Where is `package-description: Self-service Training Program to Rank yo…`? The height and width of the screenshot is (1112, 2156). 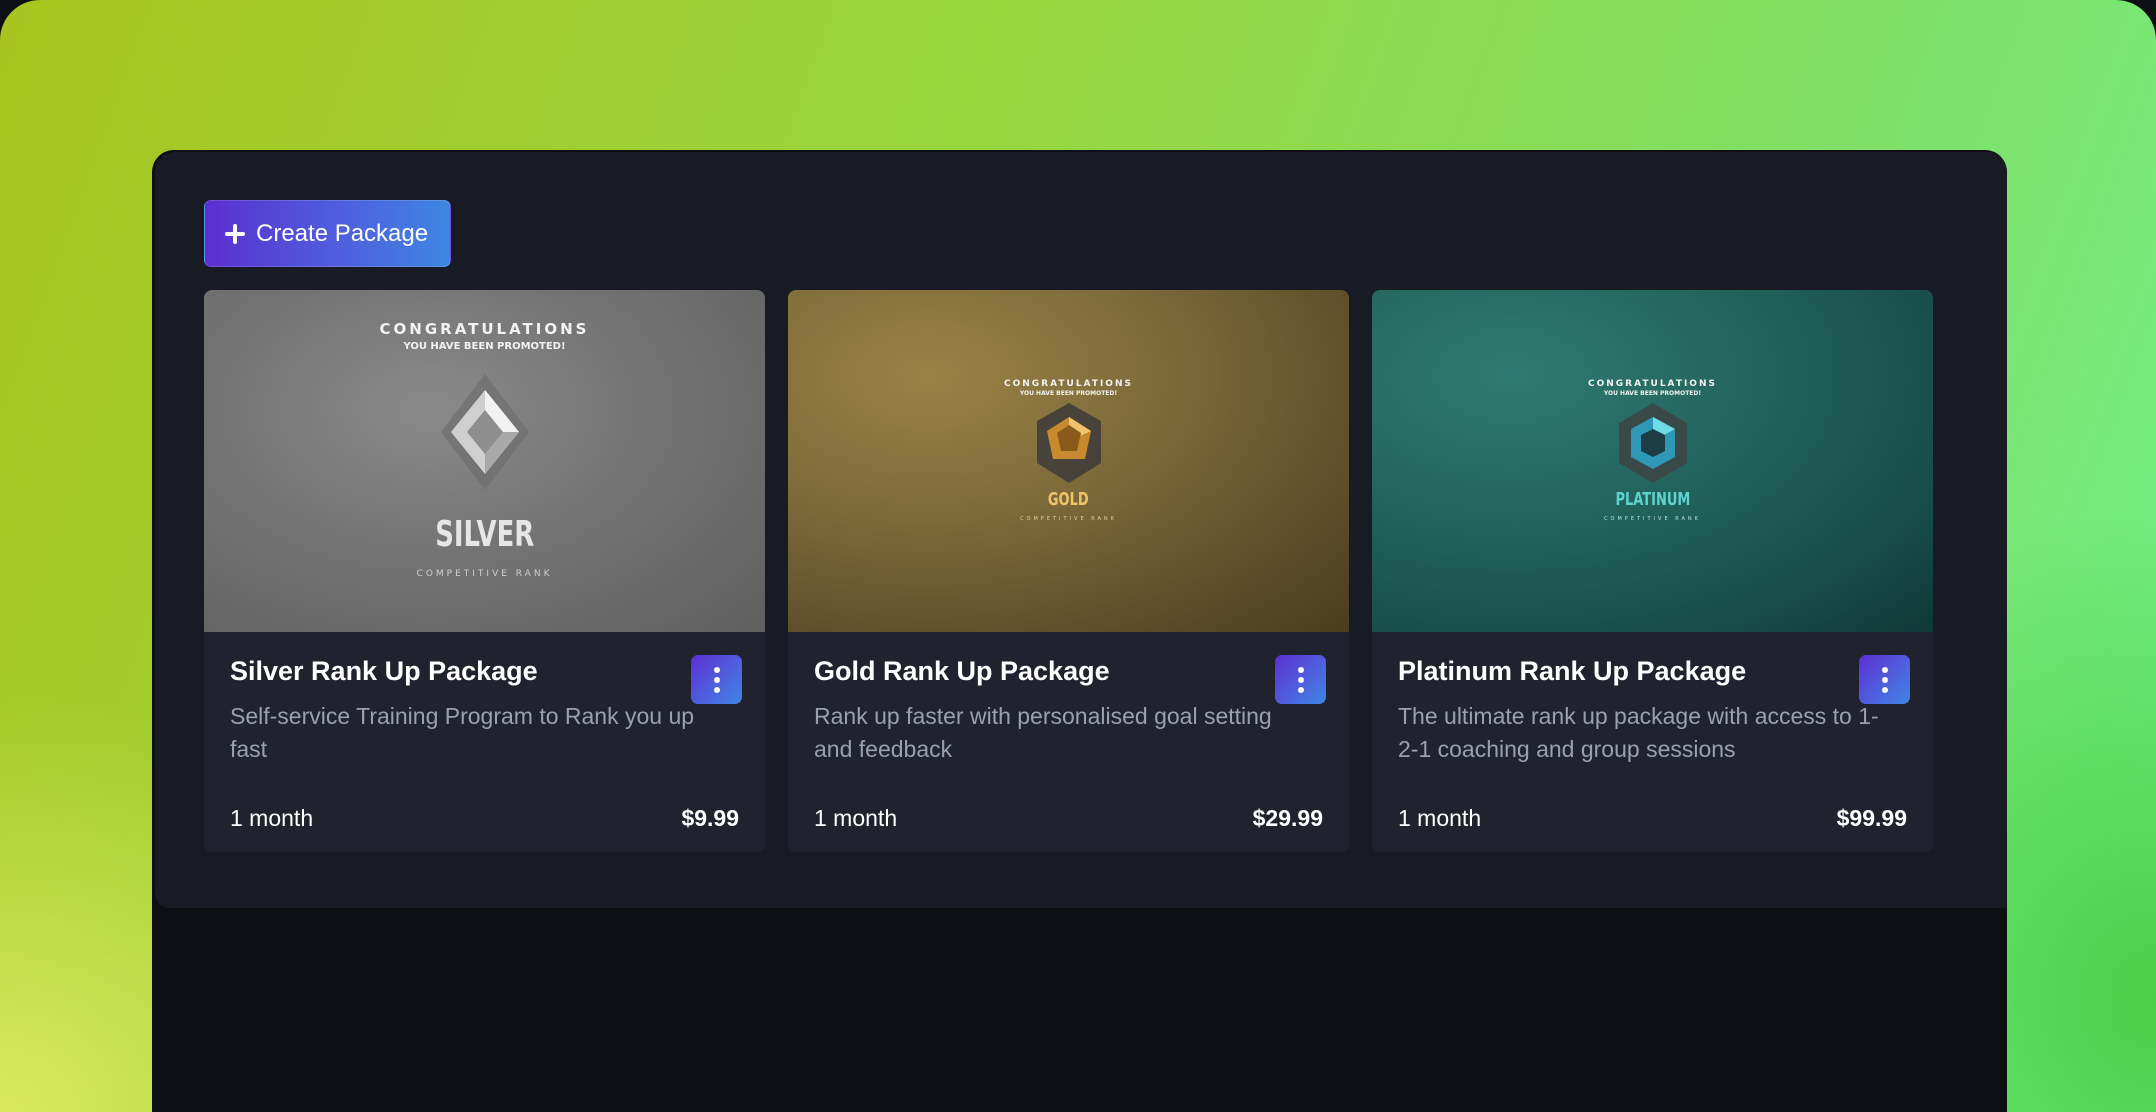 package-description: Self-service Training Program to Rank yo… is located at coordinates (462, 732).